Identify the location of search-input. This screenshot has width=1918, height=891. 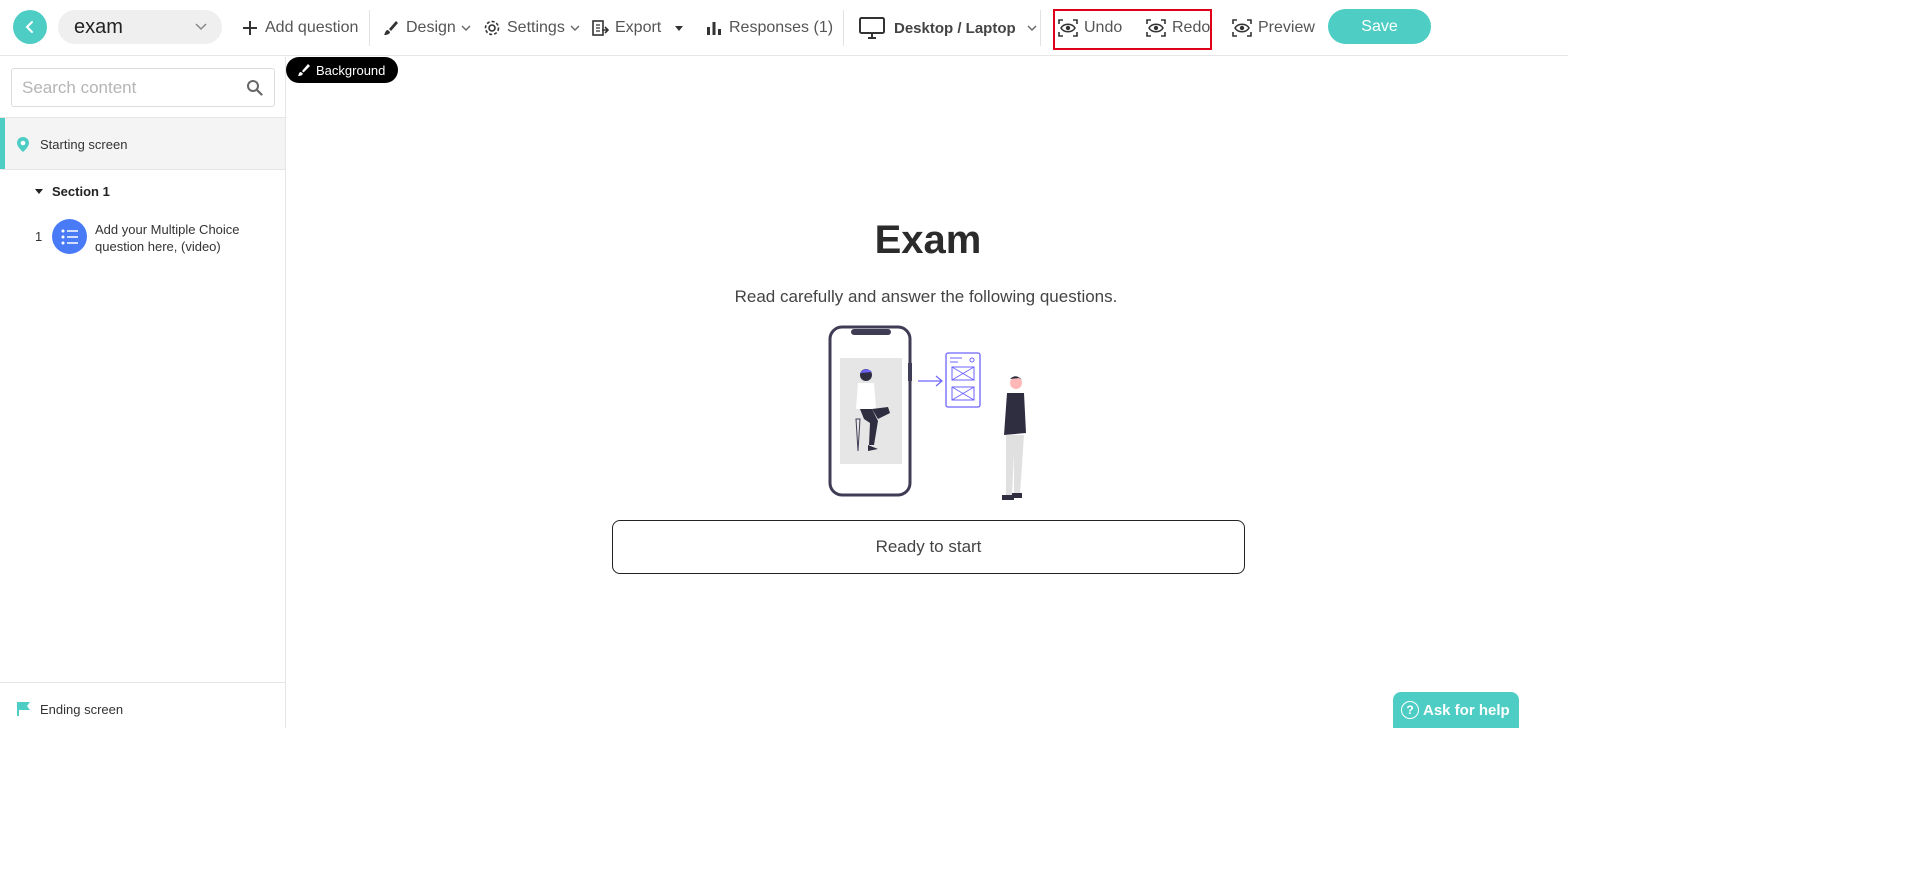
(122, 87).